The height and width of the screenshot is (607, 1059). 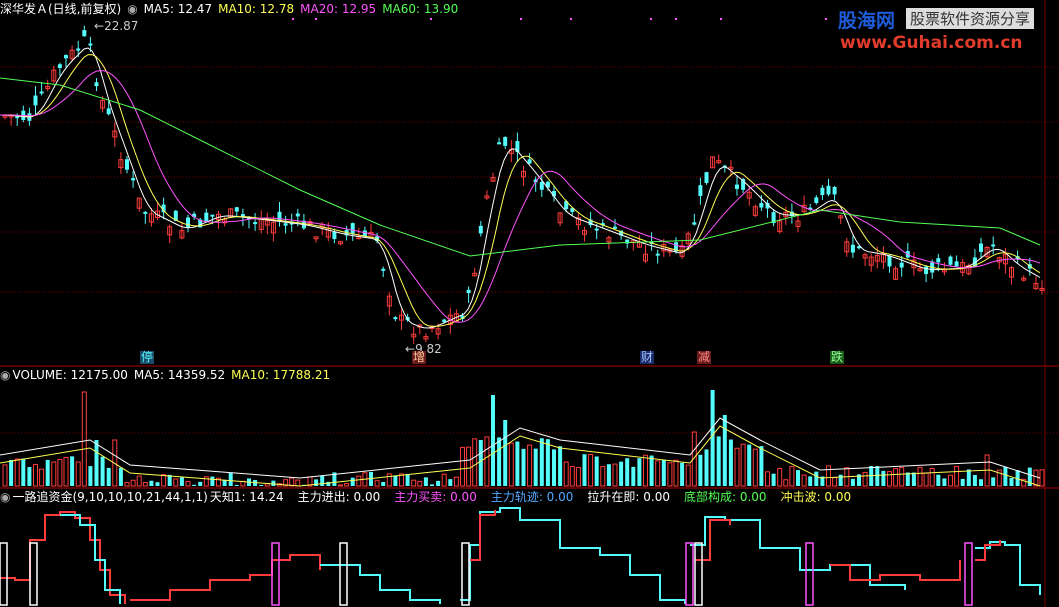 I want to click on event-tag-3: 财, so click(x=647, y=357).